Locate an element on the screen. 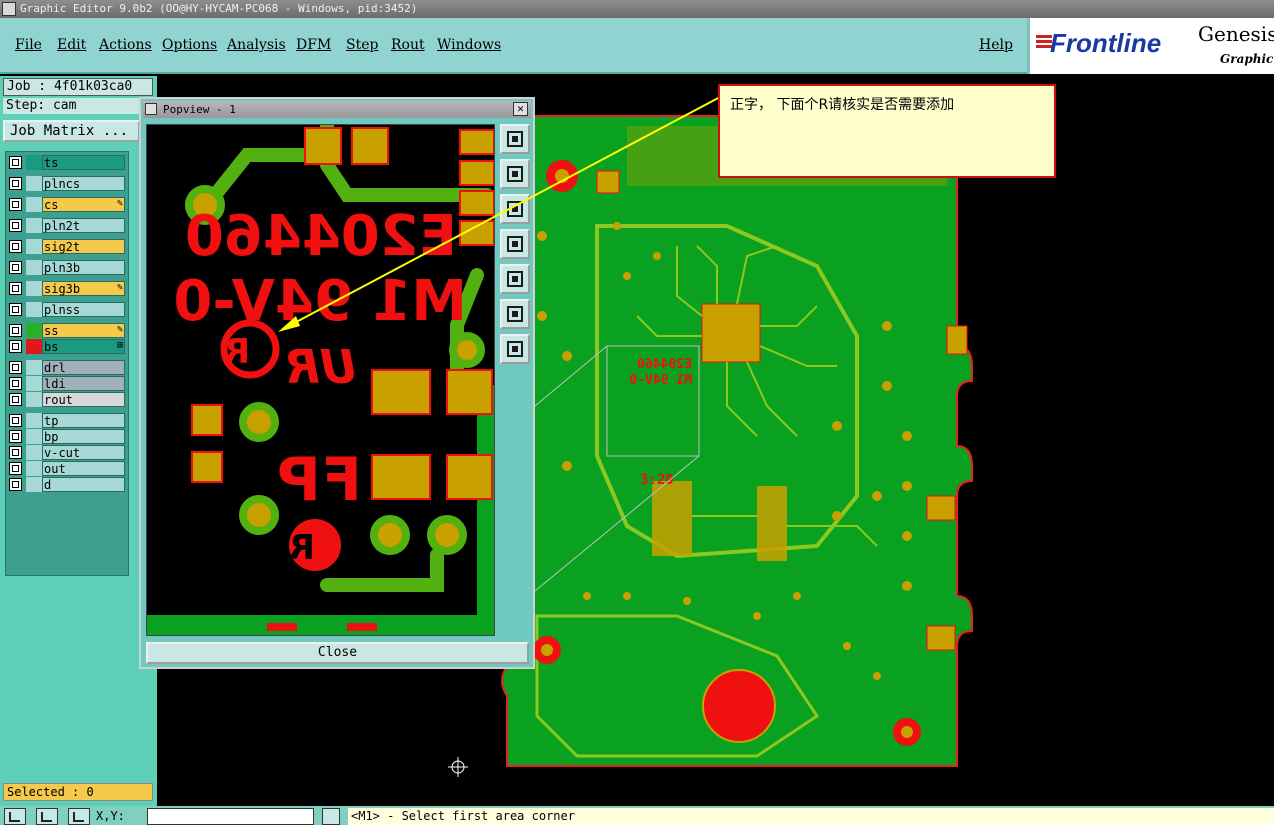 Image resolution: width=1274 pixels, height=825 pixels. layer-row-pln2t: pln2t is located at coordinates (68, 225).